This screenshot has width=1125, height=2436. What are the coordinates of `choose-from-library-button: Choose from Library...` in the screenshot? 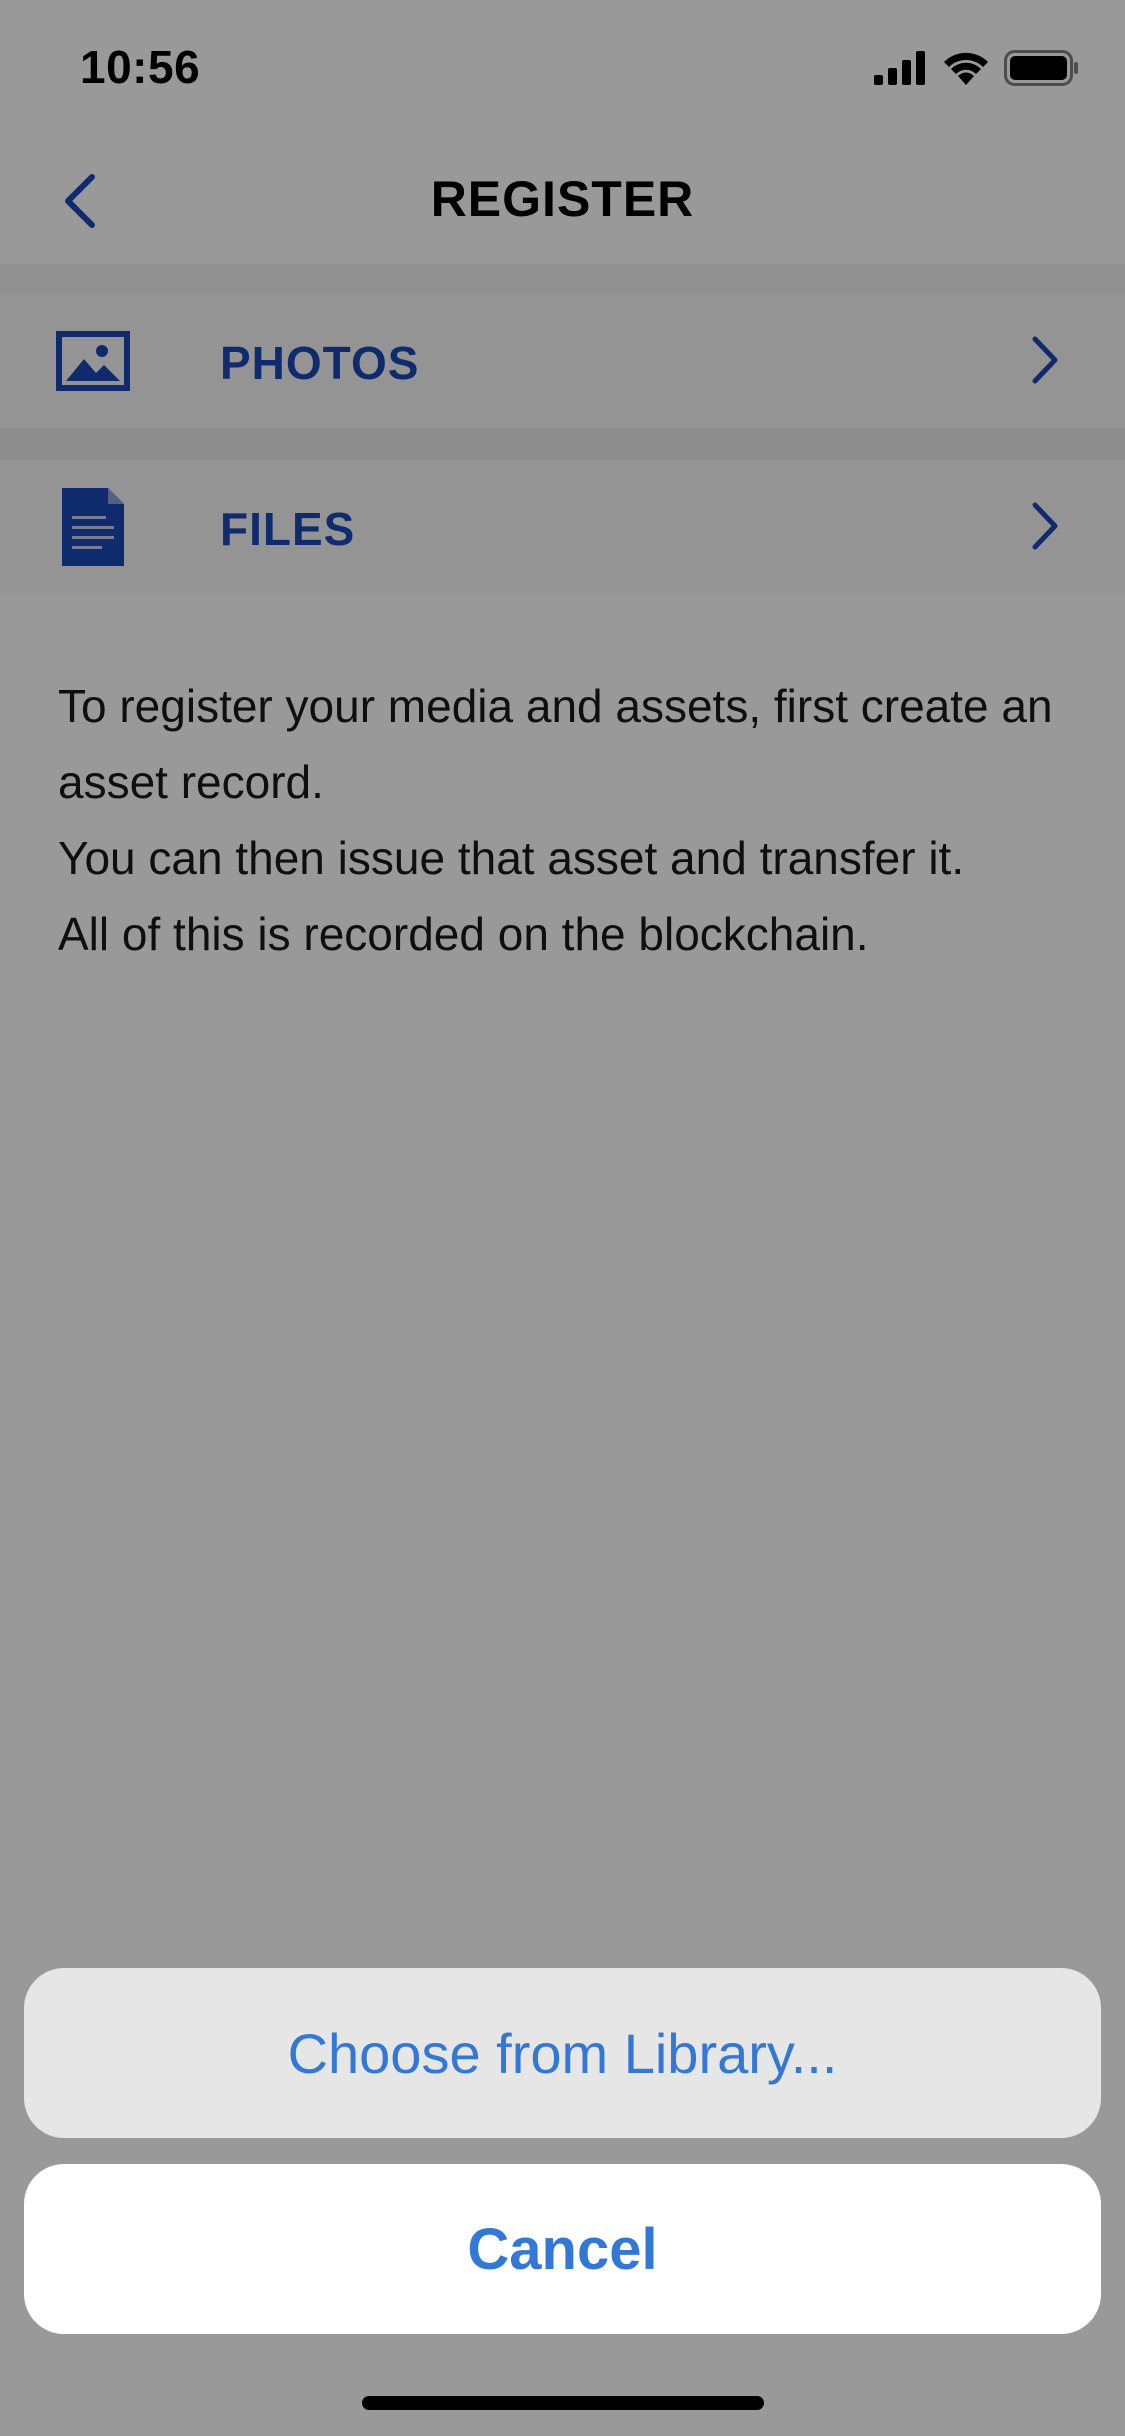 It's located at (562, 2053).